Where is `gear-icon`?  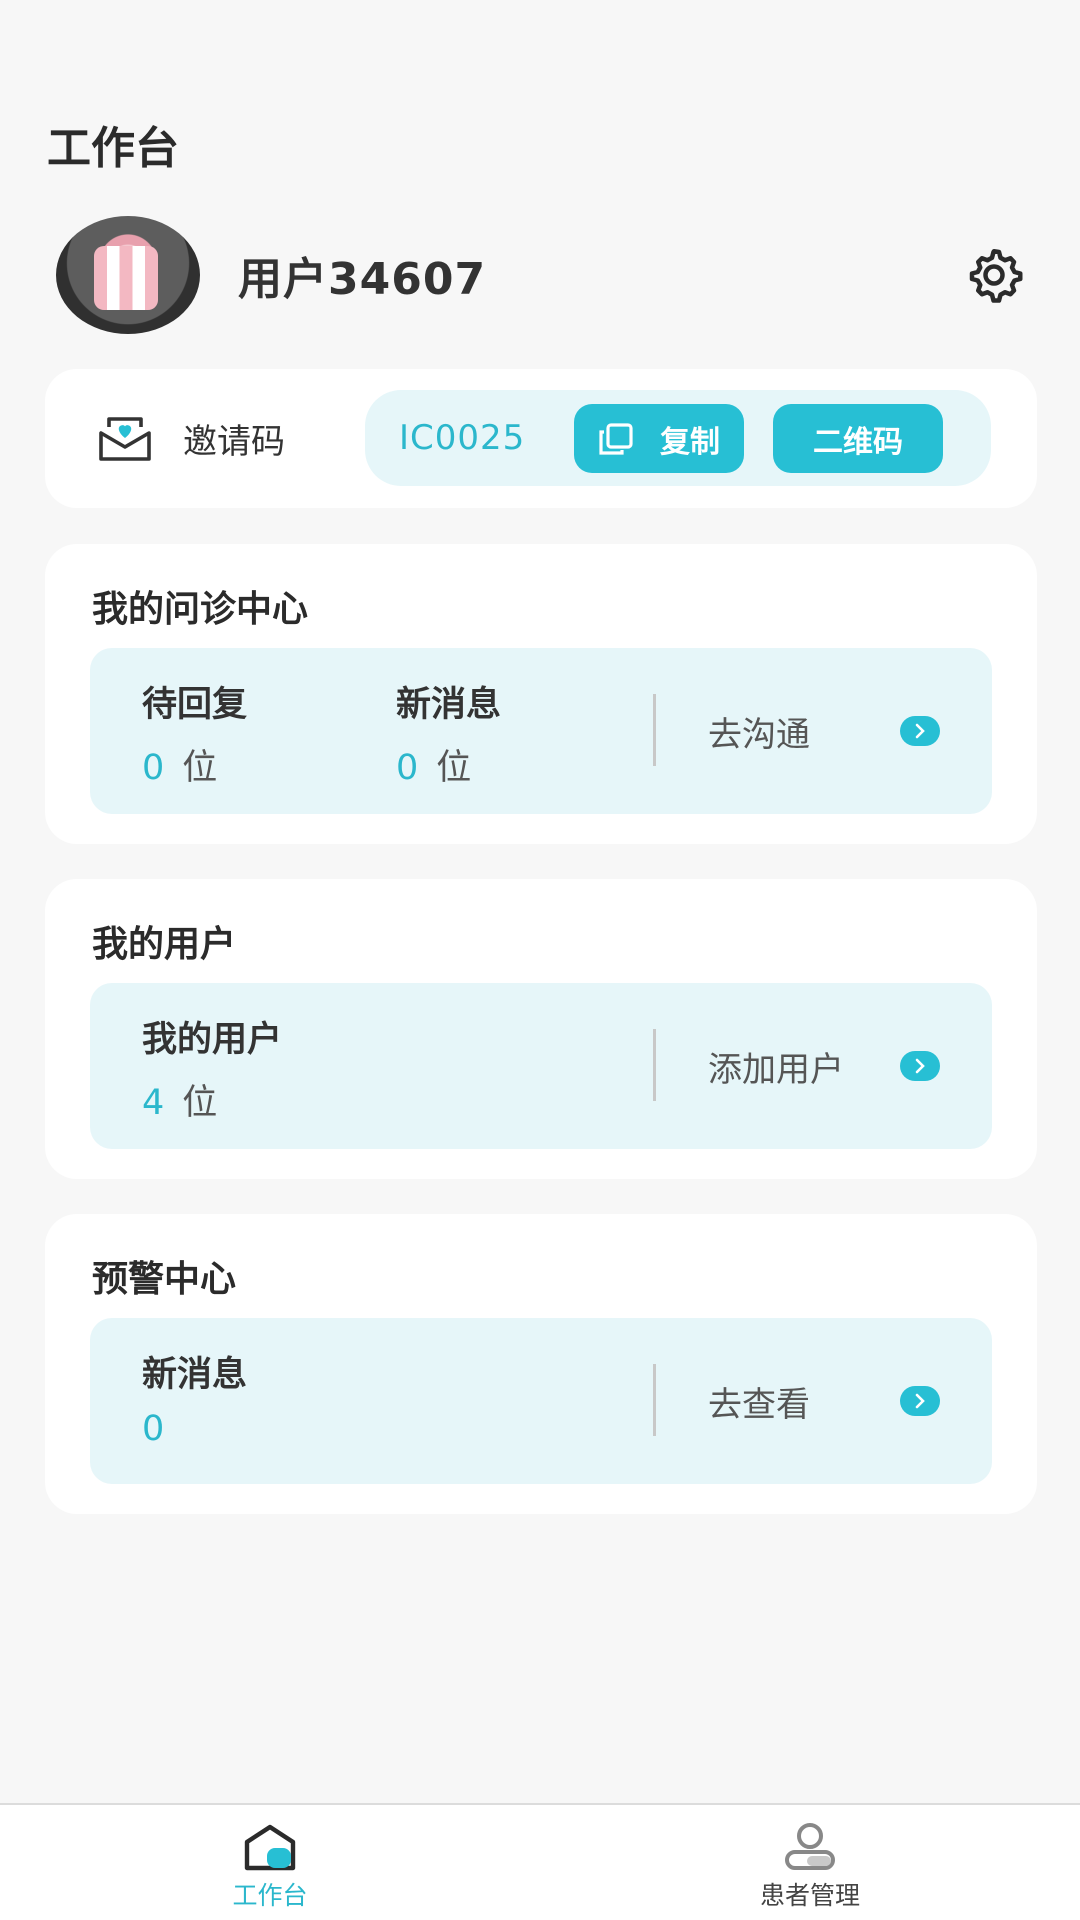 gear-icon is located at coordinates (996, 276).